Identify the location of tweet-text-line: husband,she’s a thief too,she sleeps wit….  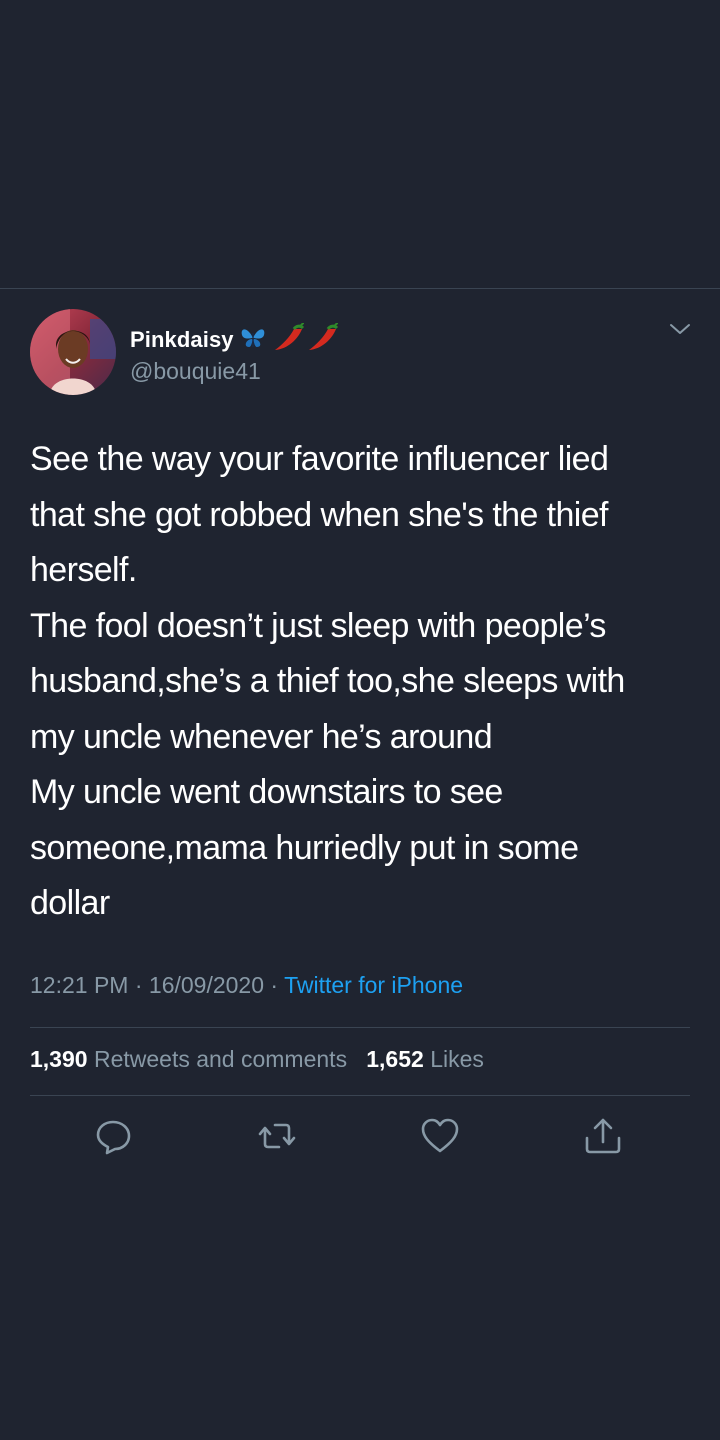
(327, 681).